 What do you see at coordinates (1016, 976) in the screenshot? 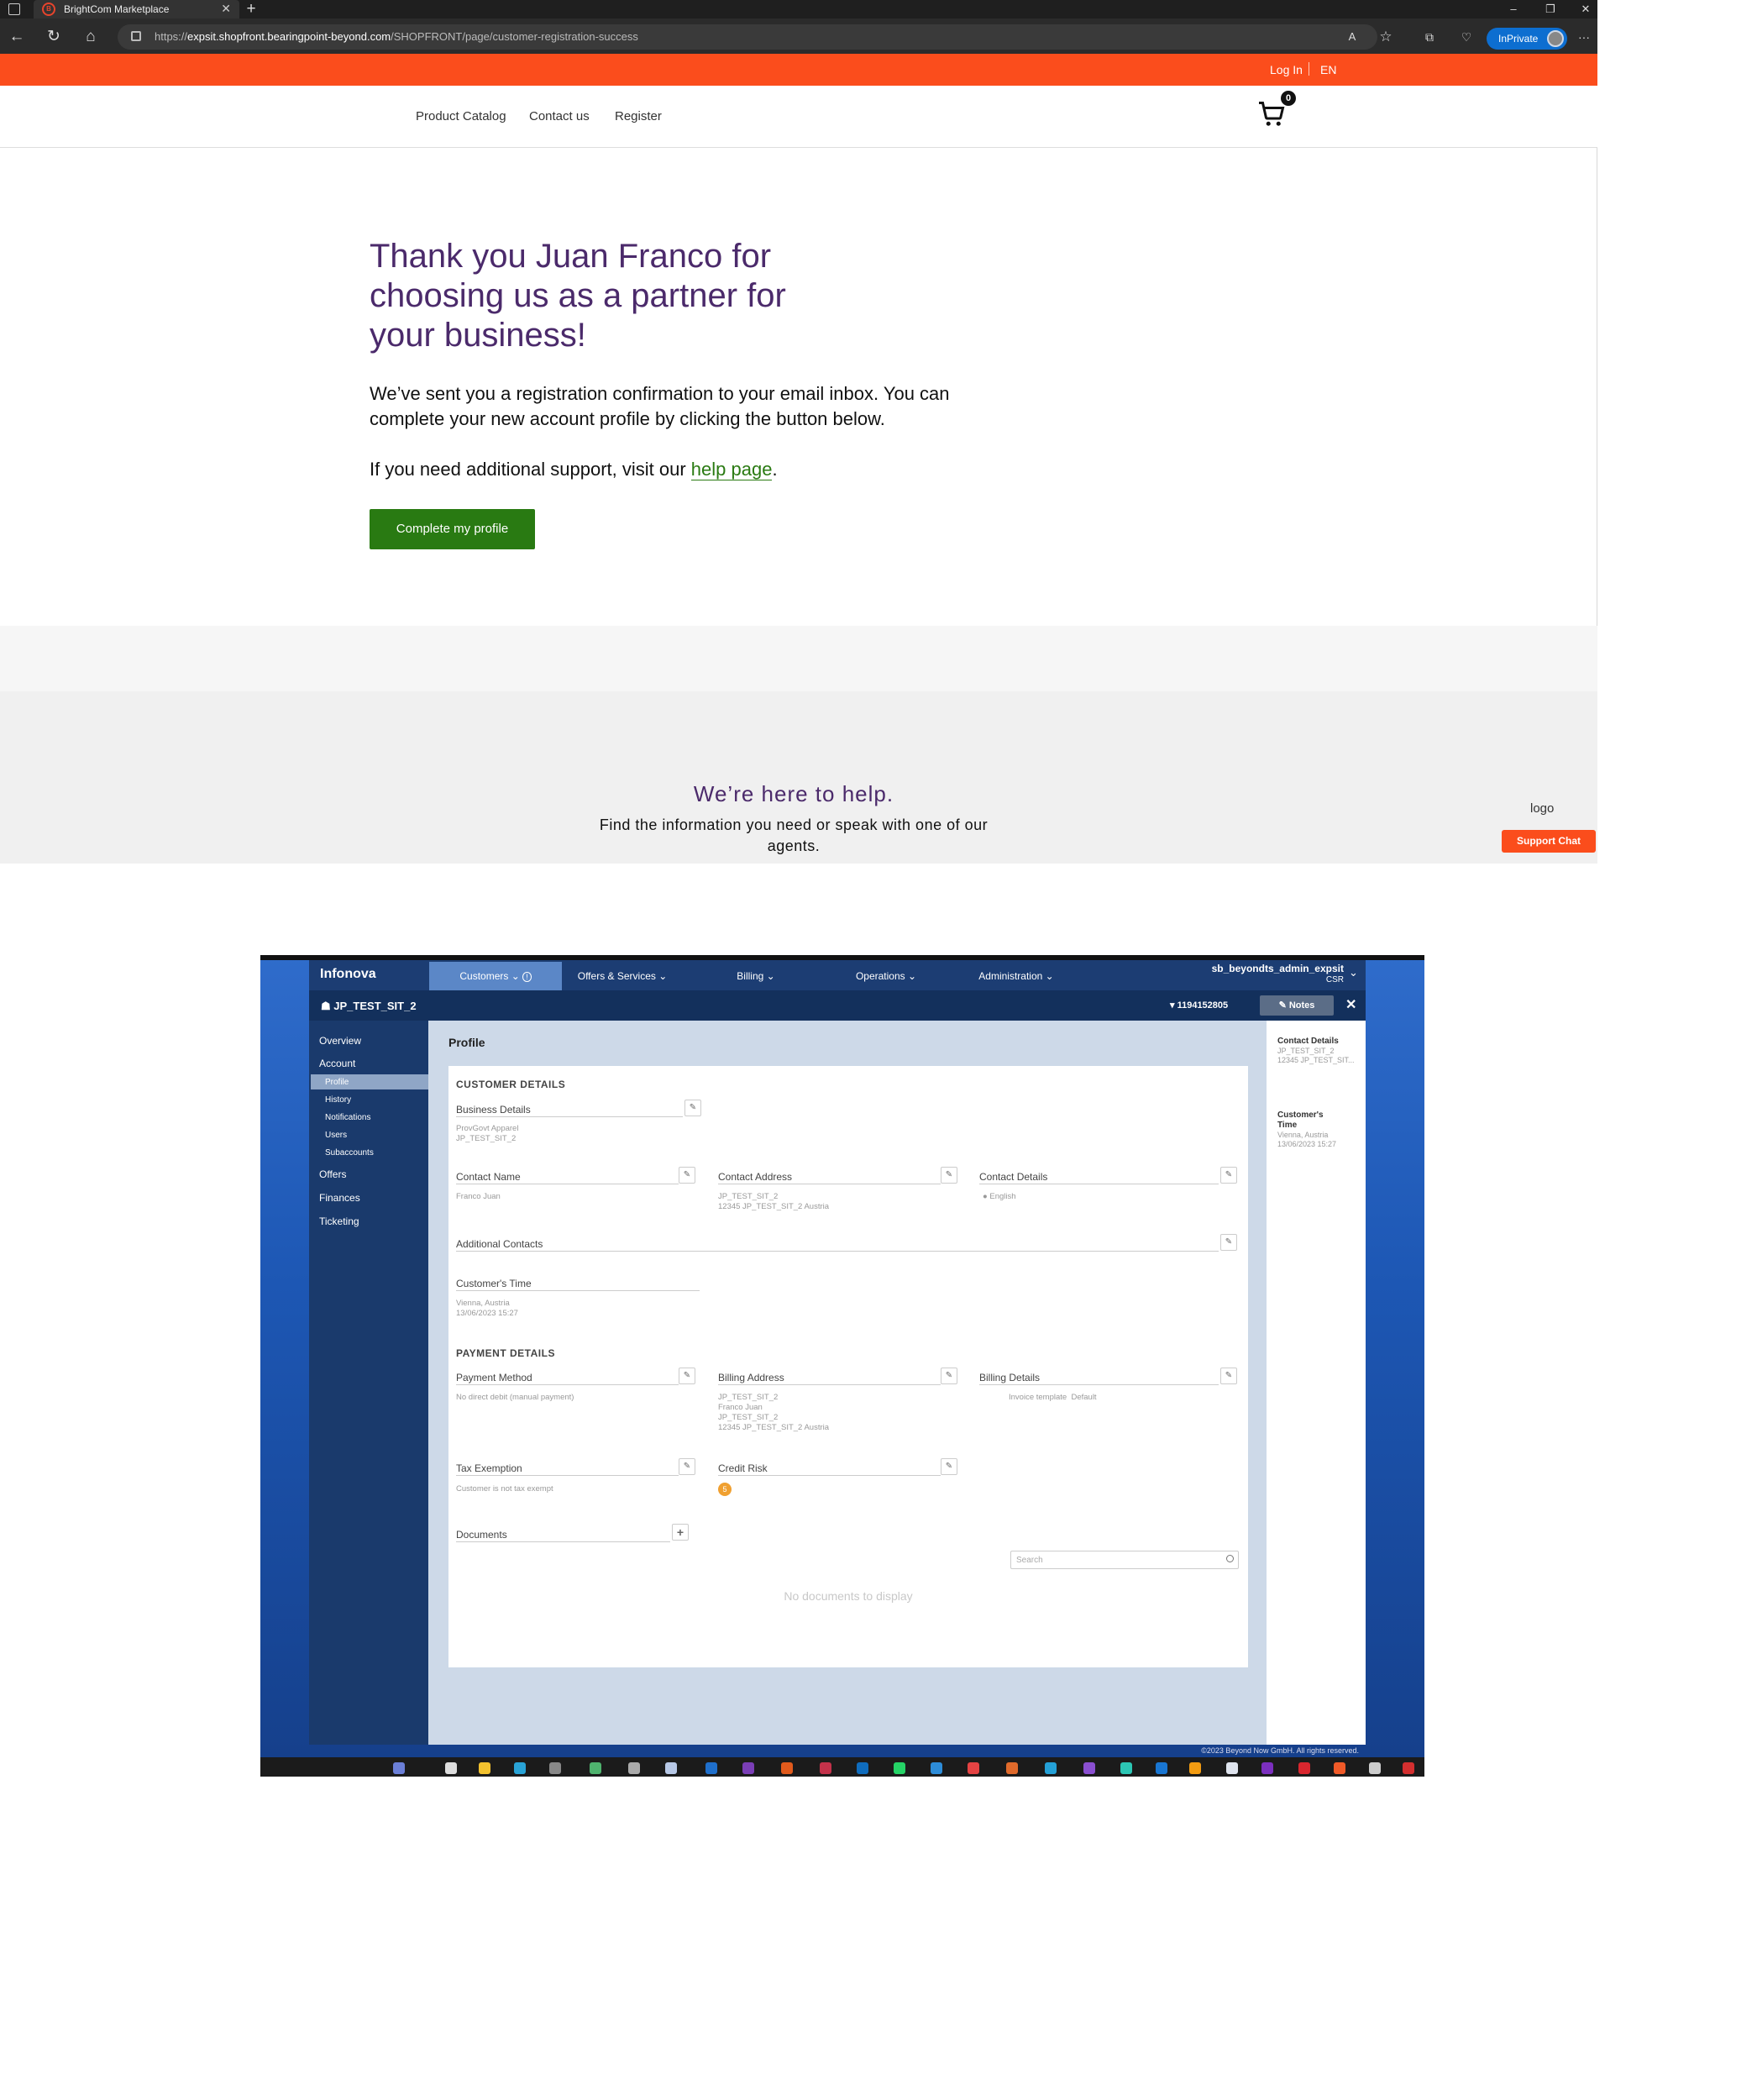
I see `menu-administration: Administration ⌄` at bounding box center [1016, 976].